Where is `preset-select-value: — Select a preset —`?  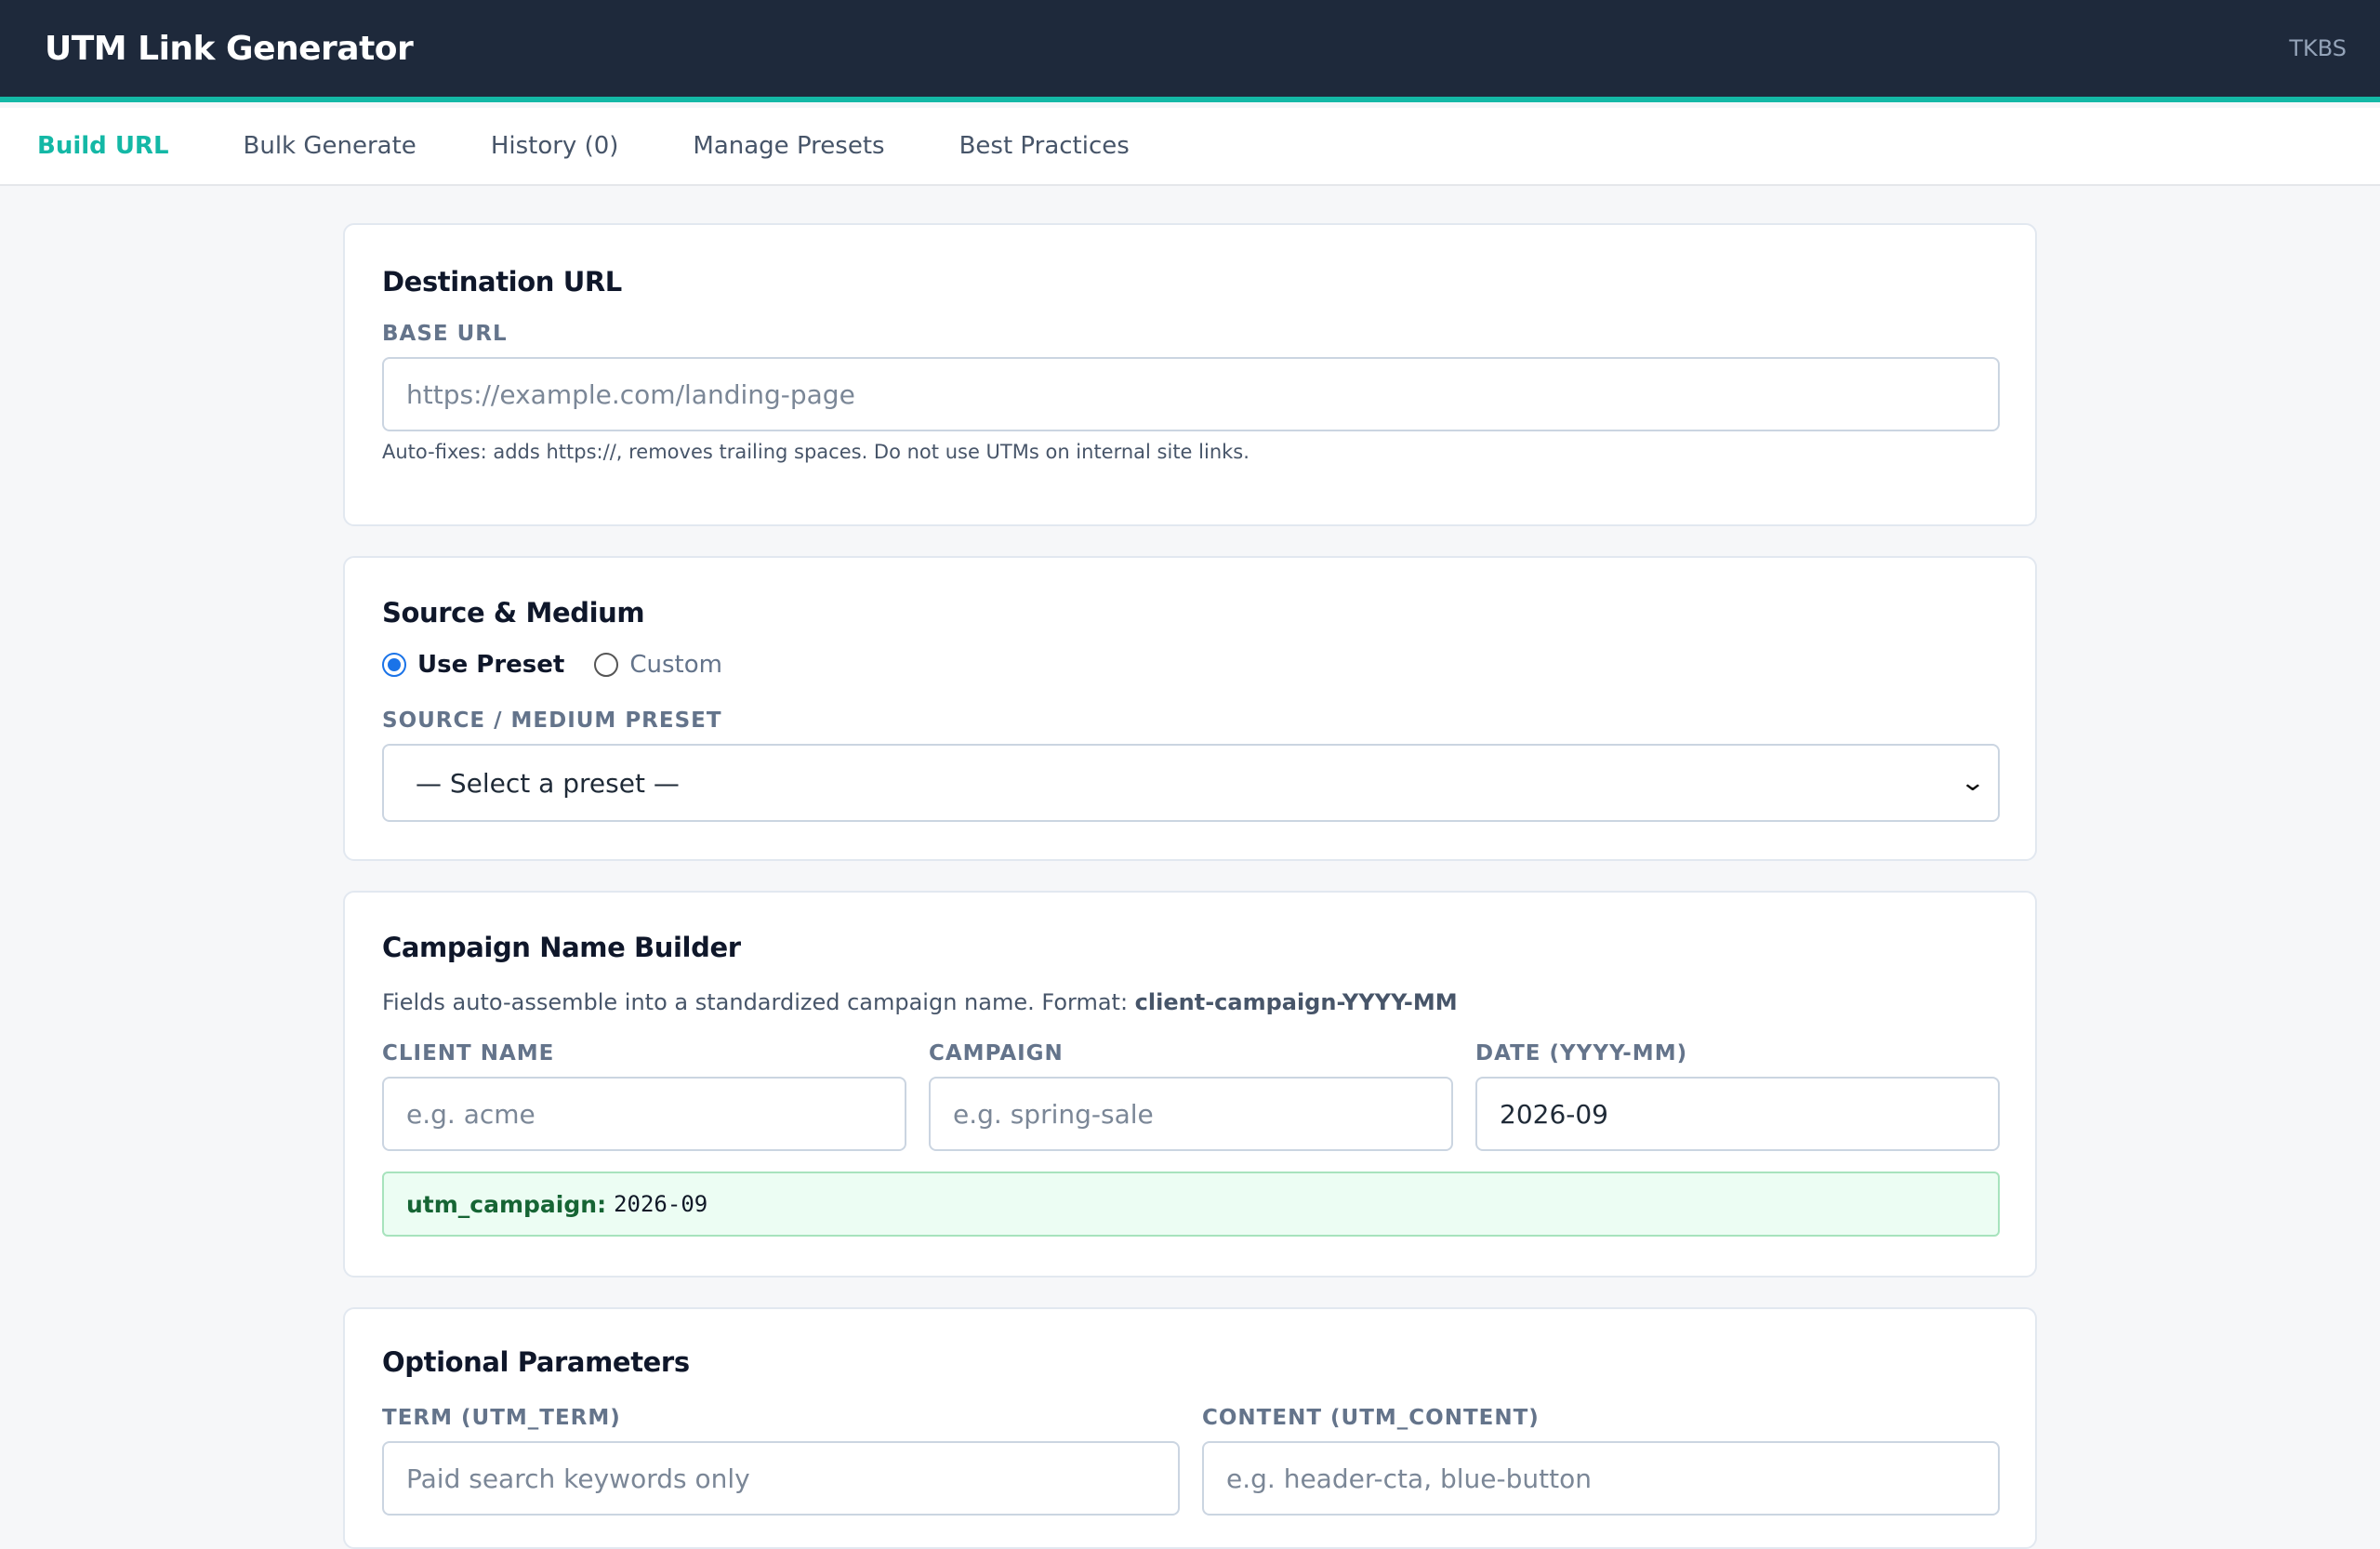 preset-select-value: — Select a preset — is located at coordinates (548, 783).